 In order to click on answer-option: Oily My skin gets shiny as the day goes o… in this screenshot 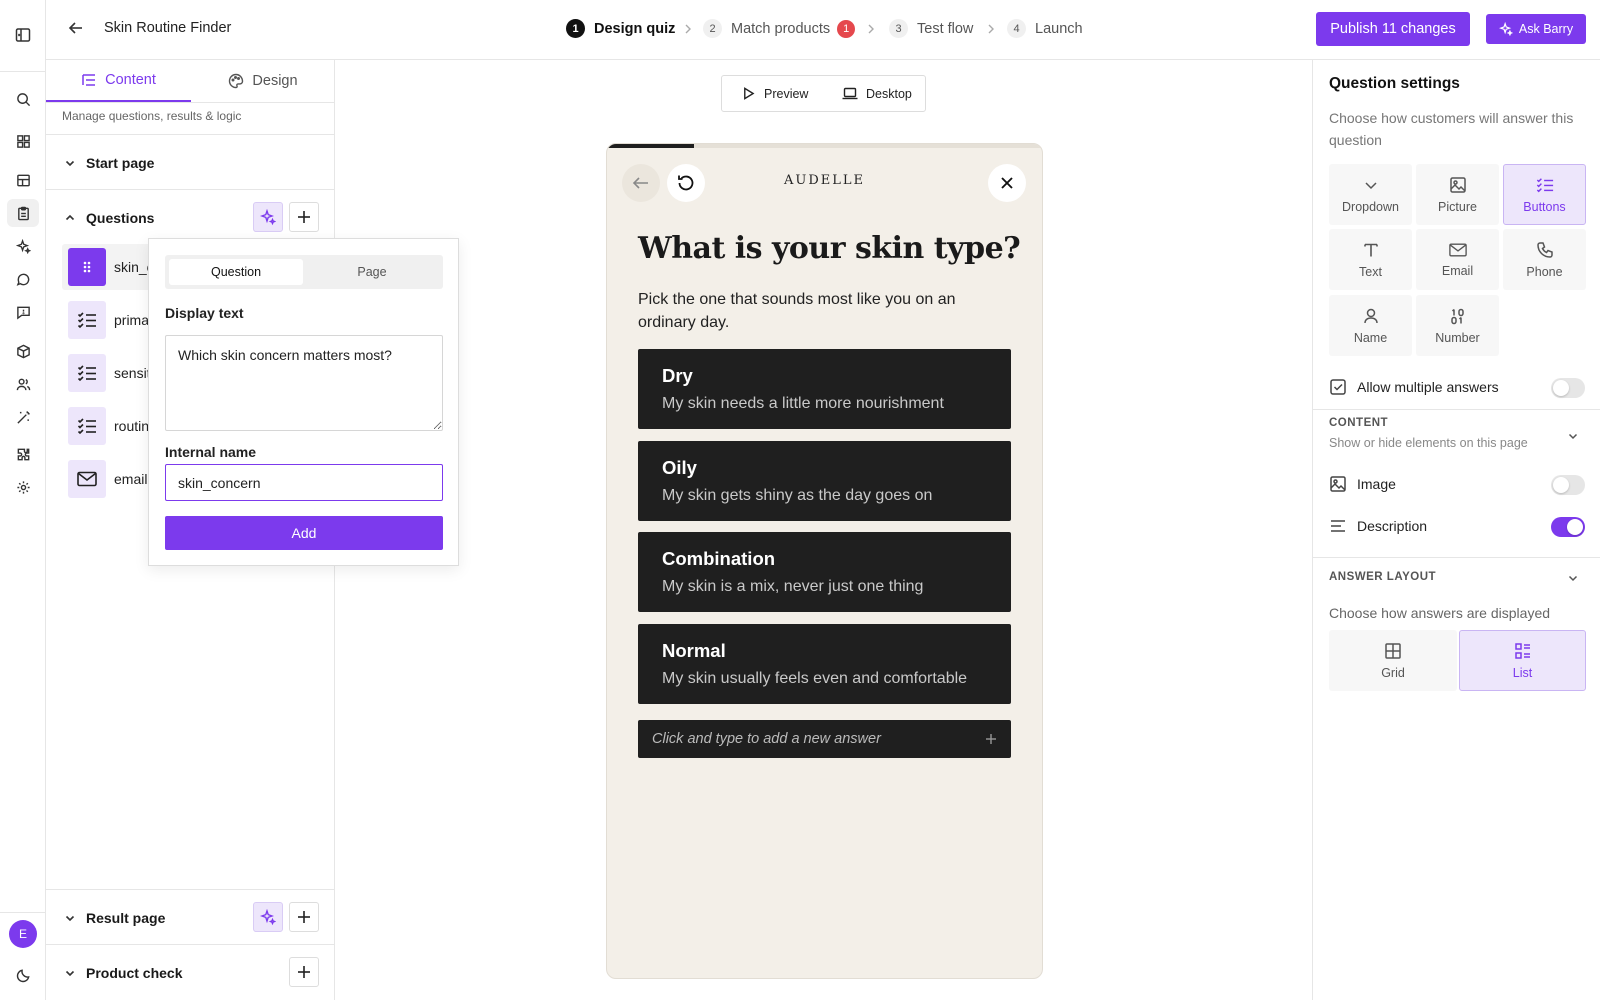, I will do `click(824, 481)`.